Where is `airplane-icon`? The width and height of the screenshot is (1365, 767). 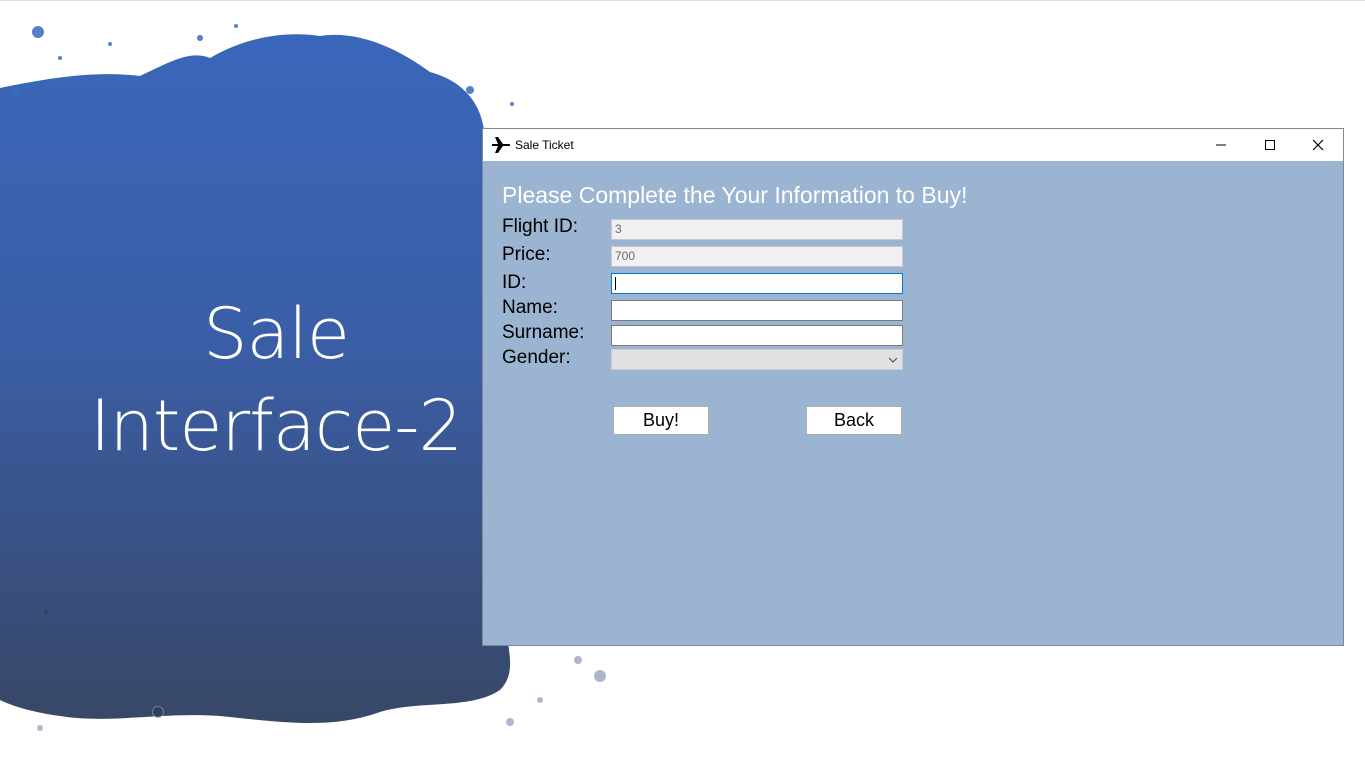 airplane-icon is located at coordinates (501, 145).